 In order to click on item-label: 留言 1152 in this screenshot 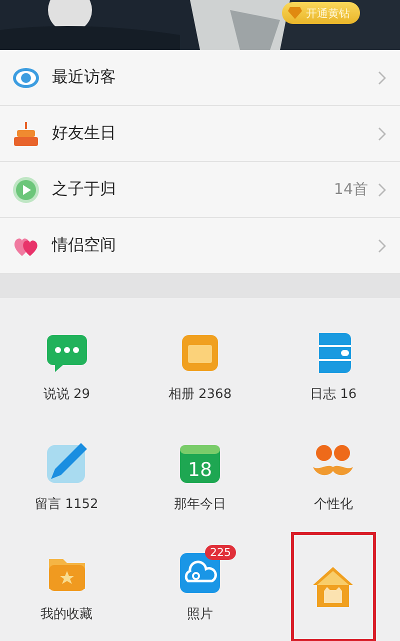, I will do `click(66, 504)`.